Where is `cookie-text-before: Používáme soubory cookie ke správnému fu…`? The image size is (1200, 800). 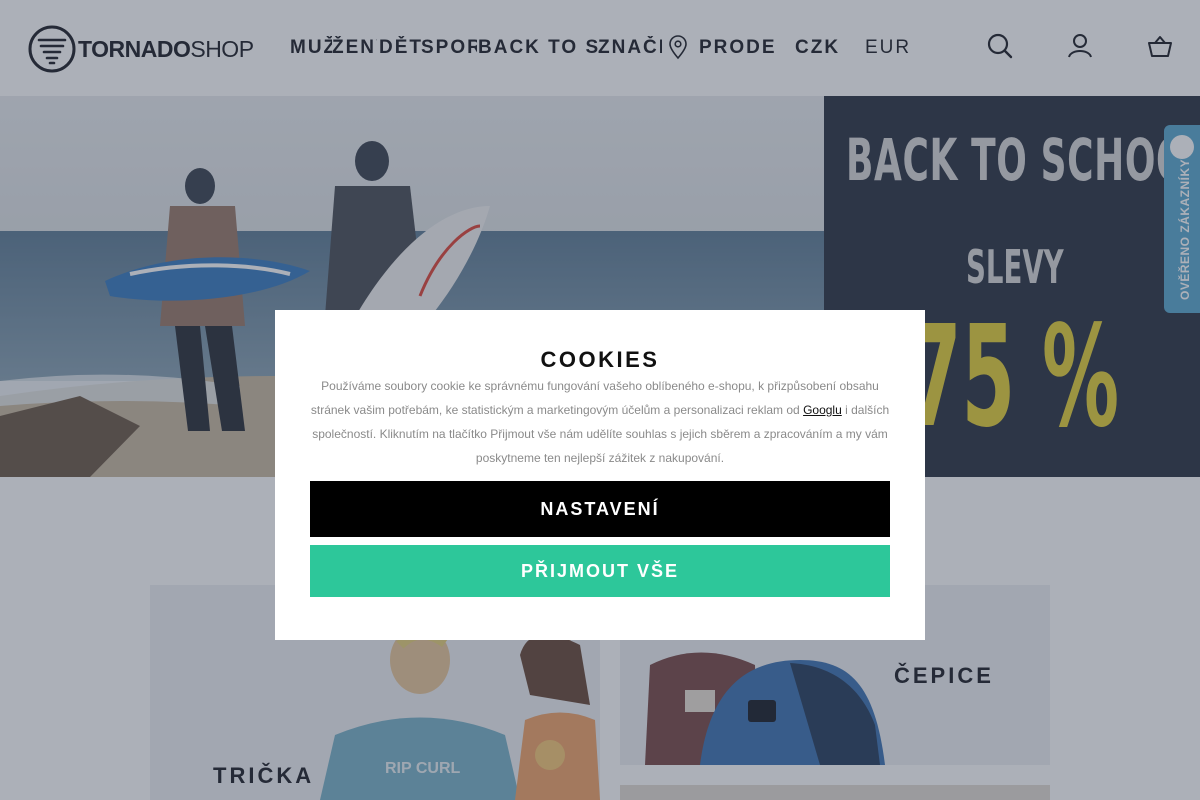
cookie-text-before: Používáme soubory cookie ke správnému fu… is located at coordinates (594, 398).